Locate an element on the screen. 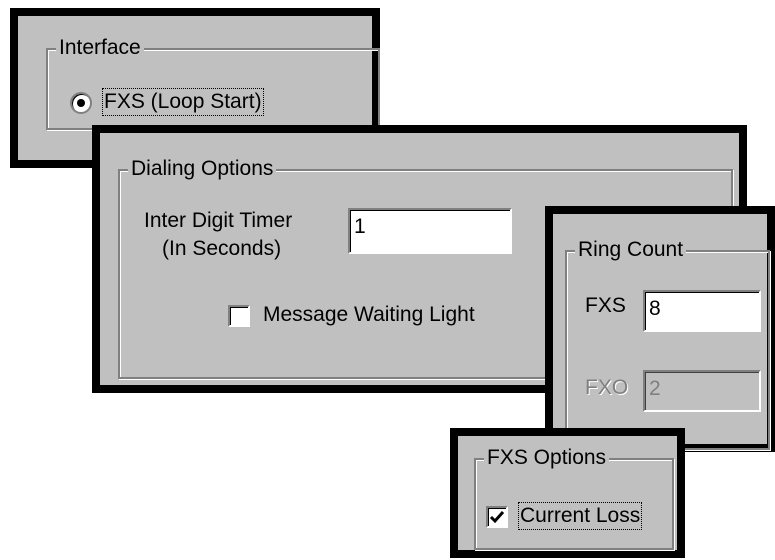 Image resolution: width=775 pixels, height=560 pixels. message-waiting-light-label: Message Waiting Light is located at coordinates (369, 315).